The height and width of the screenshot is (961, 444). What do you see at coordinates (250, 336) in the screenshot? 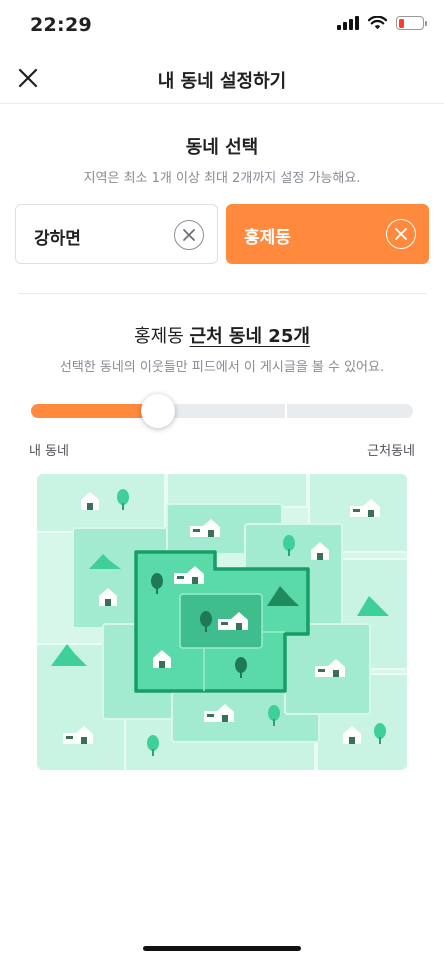
I see `range-count-link: 근처 동네 25개` at bounding box center [250, 336].